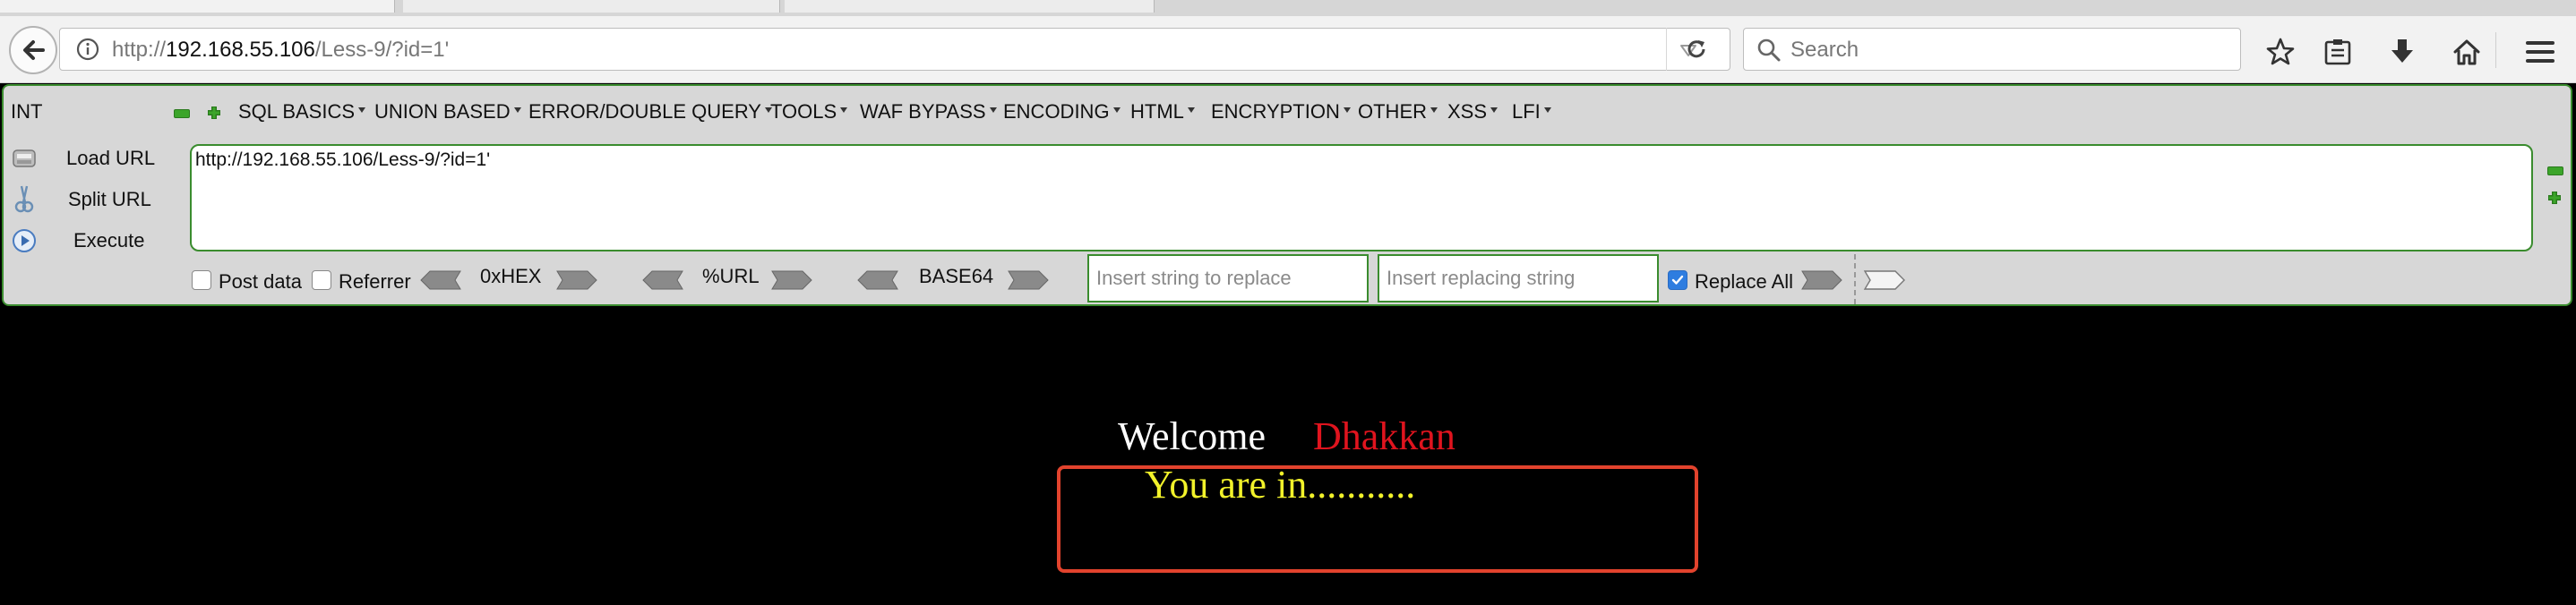 Image resolution: width=2576 pixels, height=605 pixels. I want to click on menu-error-double-query: ERROR/DOUBLE QUERY, so click(650, 112).